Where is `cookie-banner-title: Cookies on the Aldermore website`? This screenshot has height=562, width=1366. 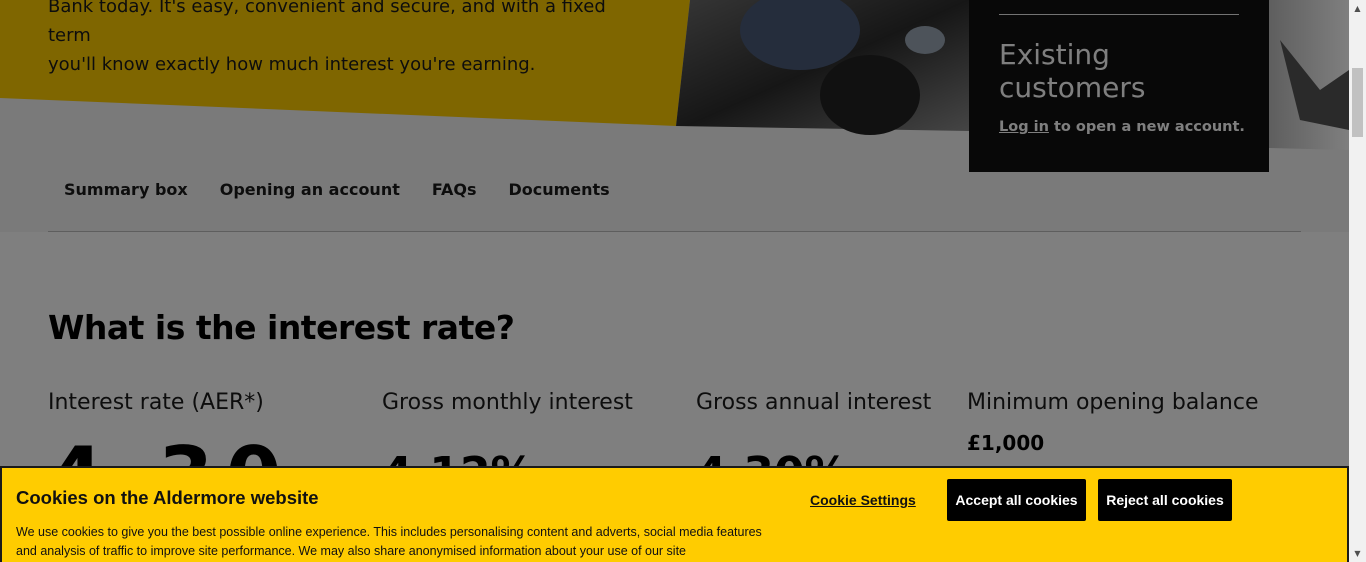 cookie-banner-title: Cookies on the Aldermore website is located at coordinates (167, 497).